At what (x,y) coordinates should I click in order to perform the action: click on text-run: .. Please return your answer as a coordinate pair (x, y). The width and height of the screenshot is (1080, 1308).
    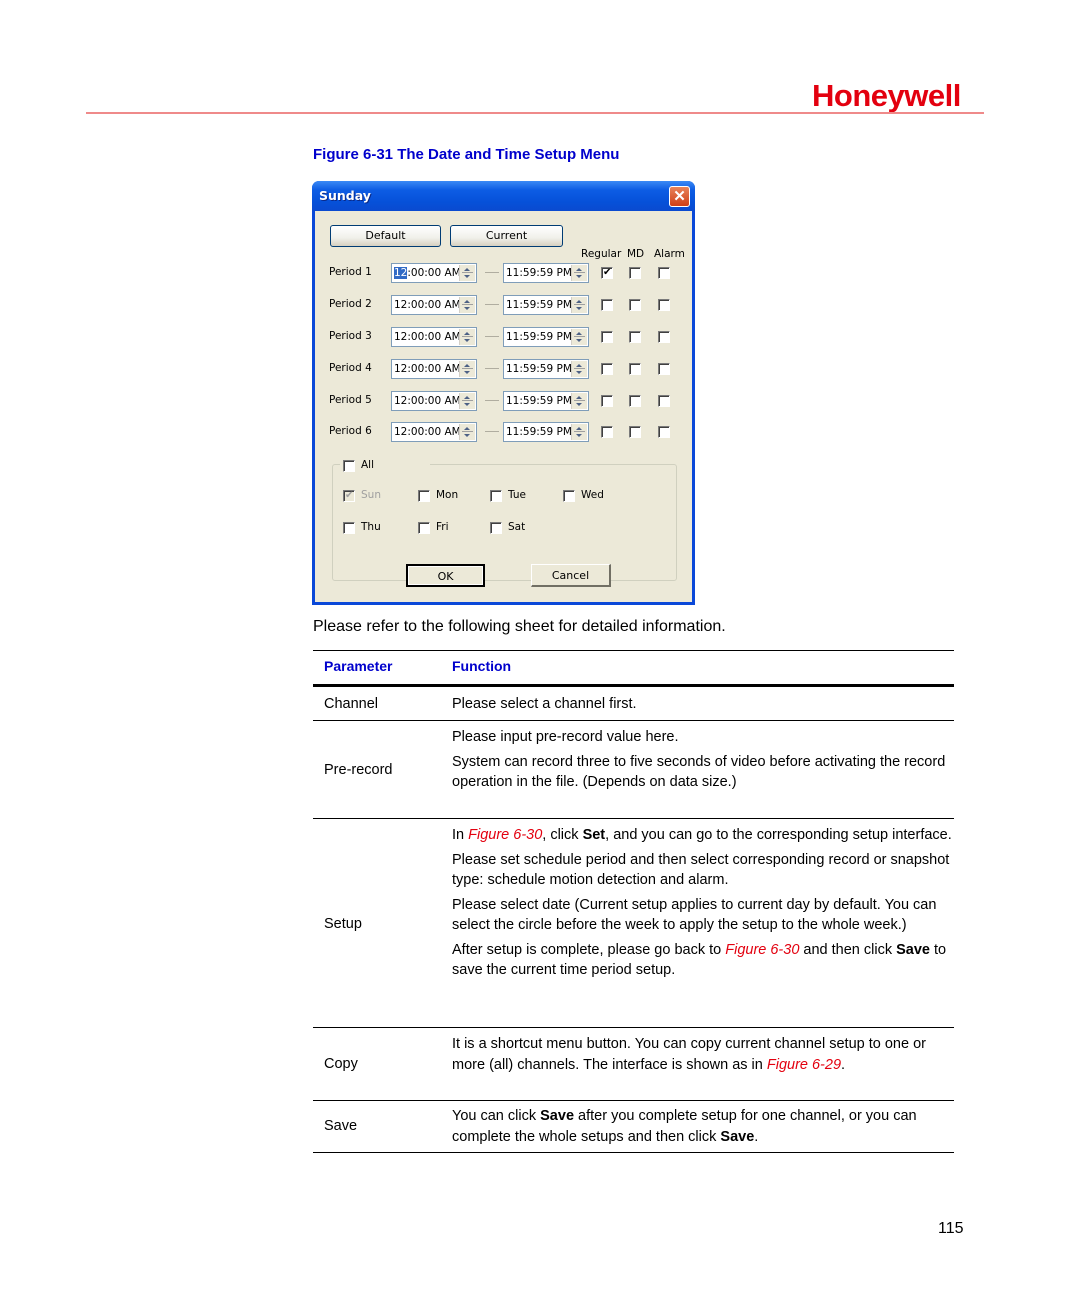
    Looking at the image, I should click on (756, 1136).